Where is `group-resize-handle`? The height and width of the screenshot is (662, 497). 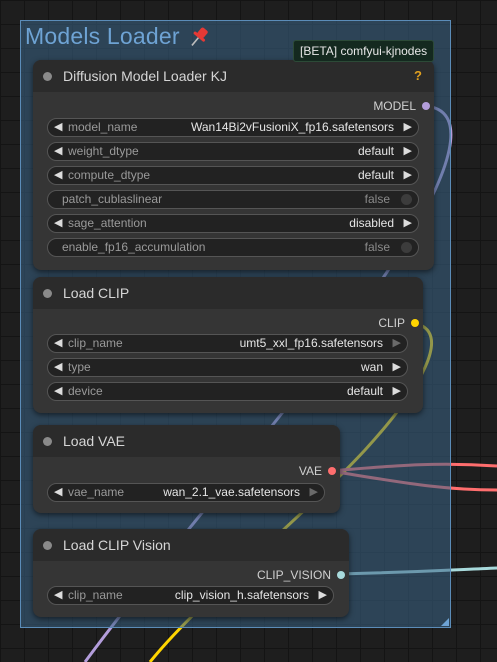 group-resize-handle is located at coordinates (445, 622).